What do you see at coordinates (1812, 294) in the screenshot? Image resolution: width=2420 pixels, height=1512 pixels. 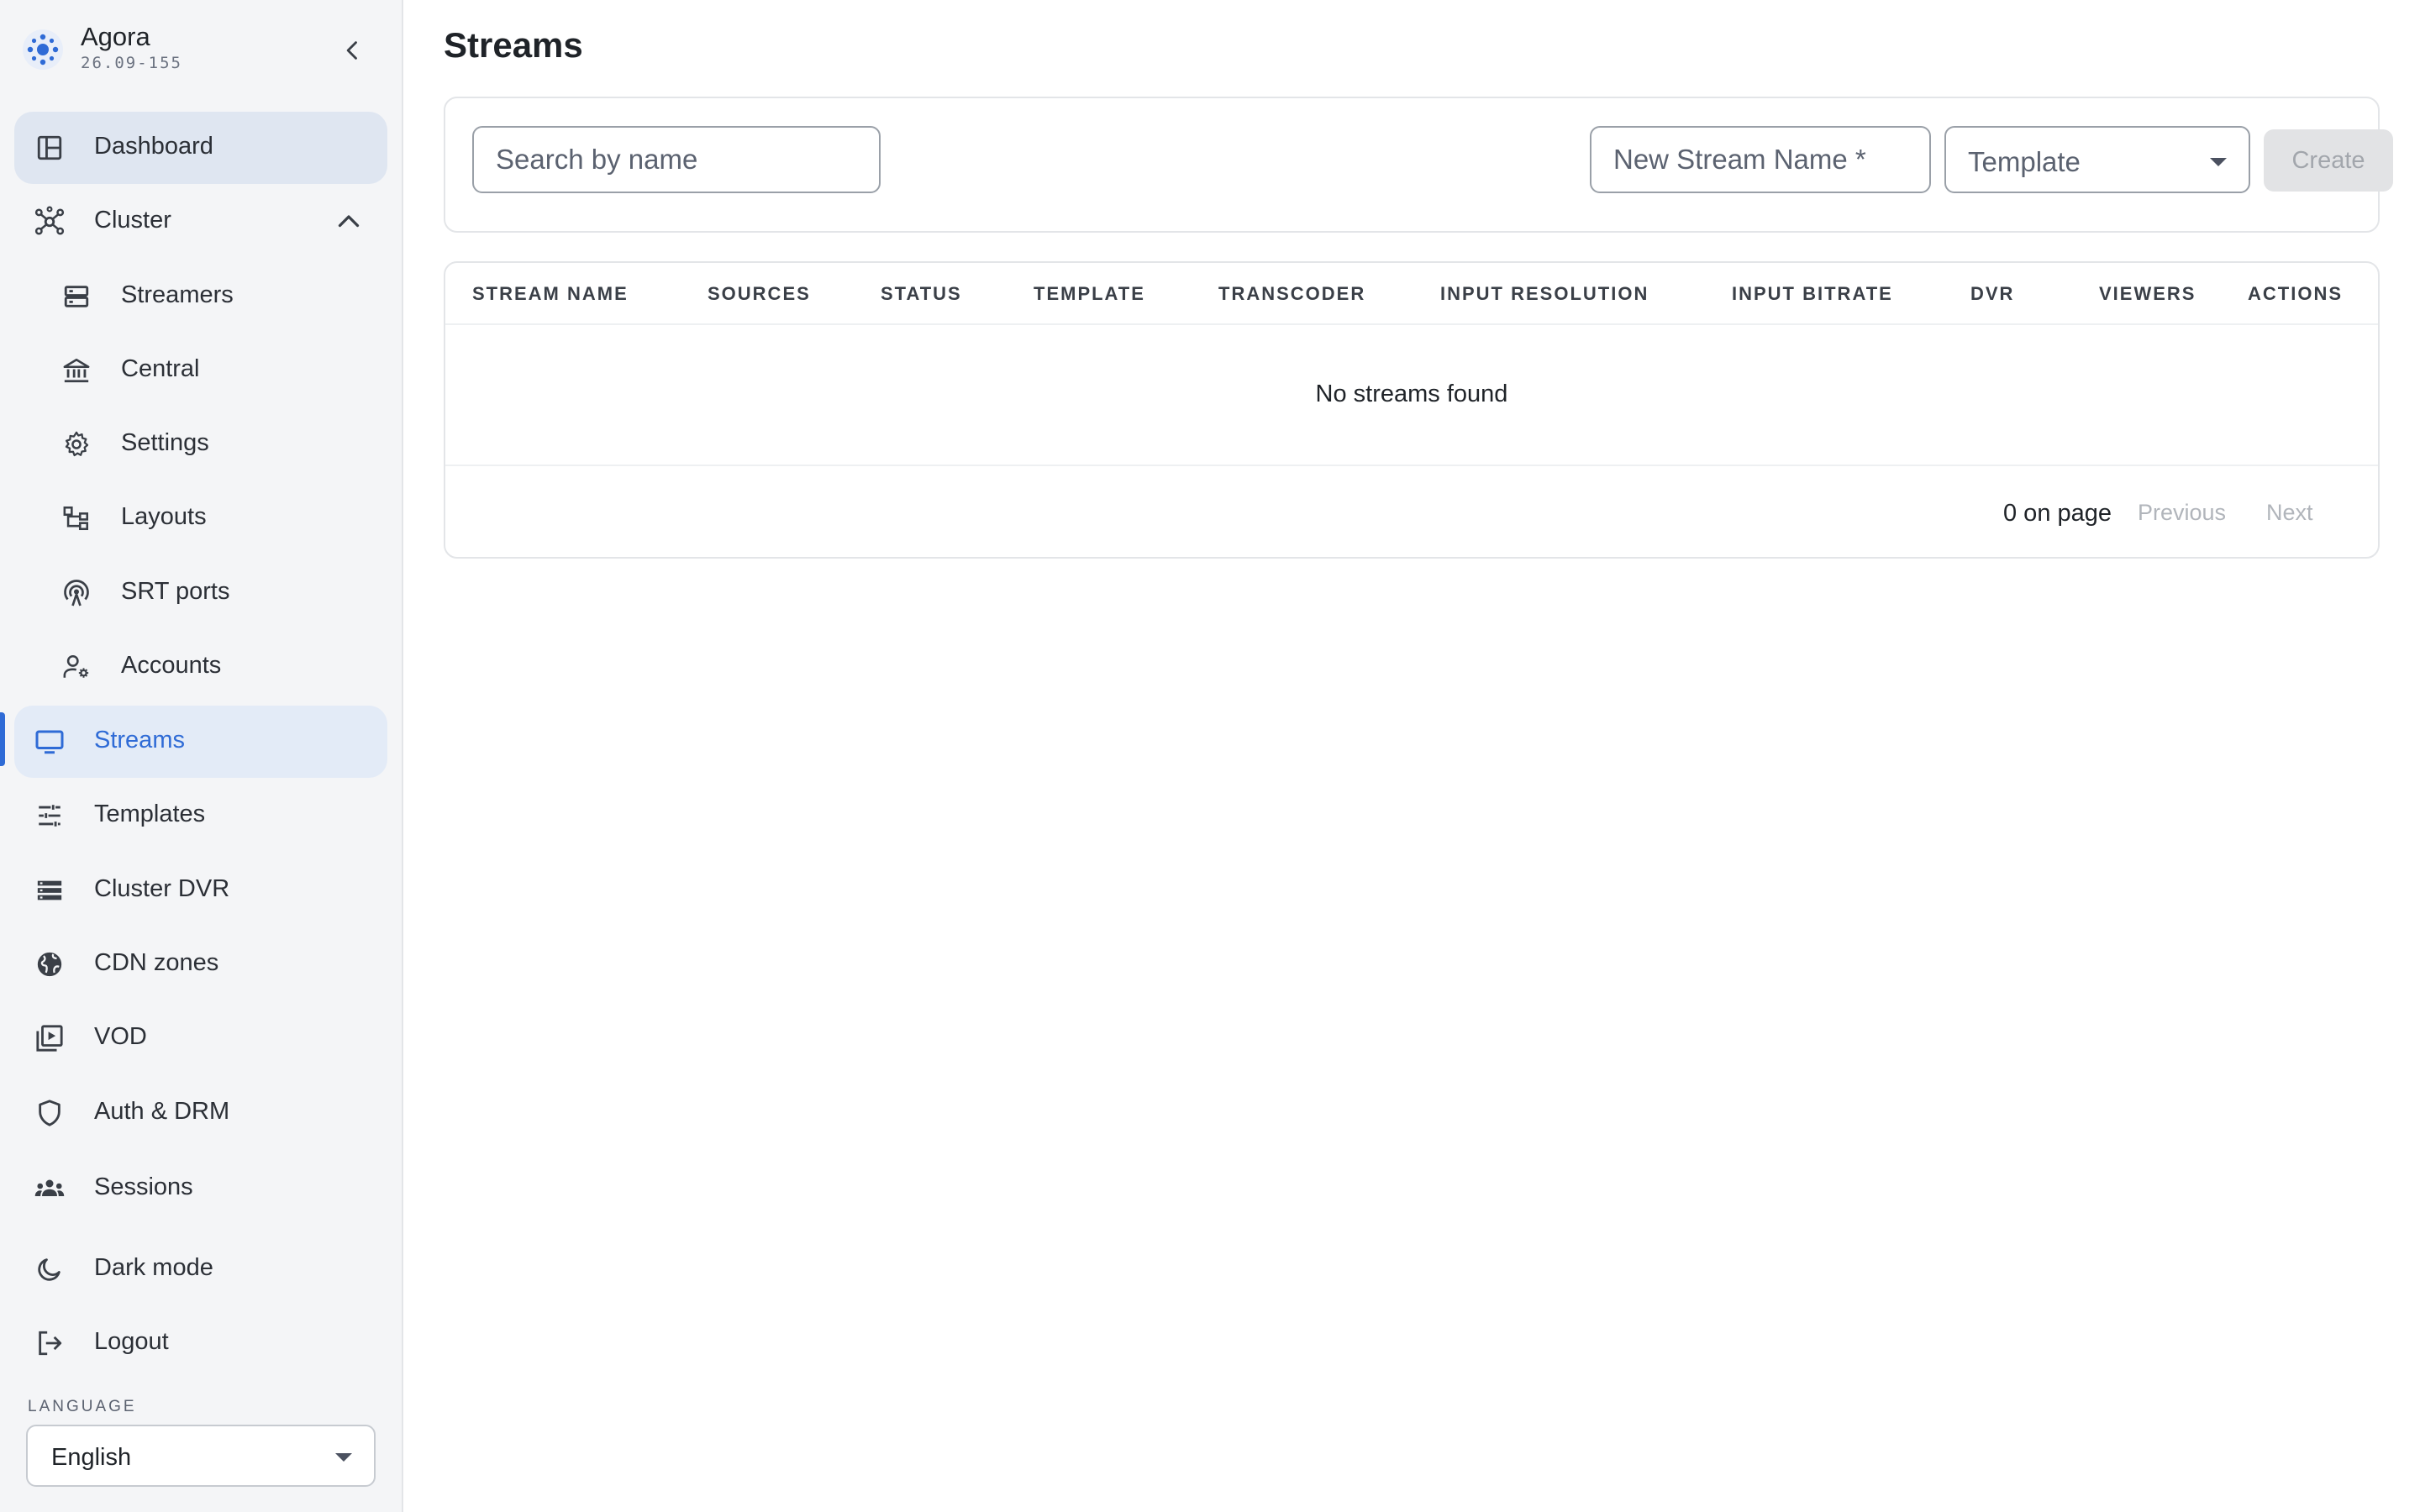 I see `col-input-bitrate: INPUT BITRATE` at bounding box center [1812, 294].